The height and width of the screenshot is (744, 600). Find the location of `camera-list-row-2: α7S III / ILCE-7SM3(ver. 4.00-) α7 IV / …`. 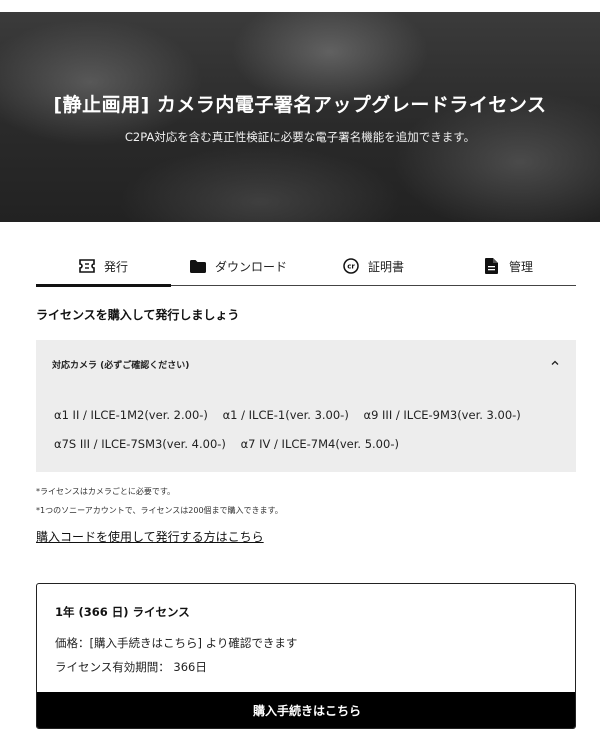

camera-list-row-2: α7S III / ILCE-7SM3(ver. 4.00-) α7 IV / … is located at coordinates (232, 444).